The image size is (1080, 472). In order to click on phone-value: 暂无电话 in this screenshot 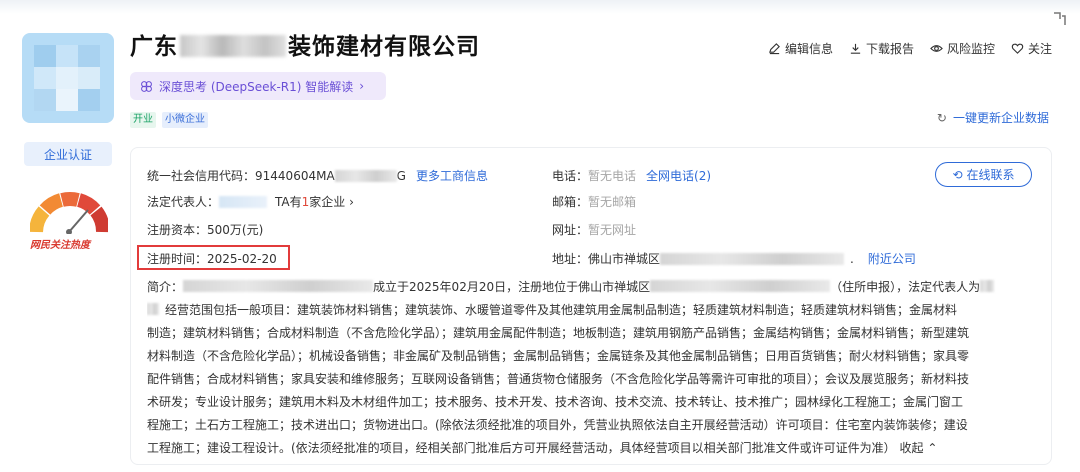, I will do `click(612, 176)`.